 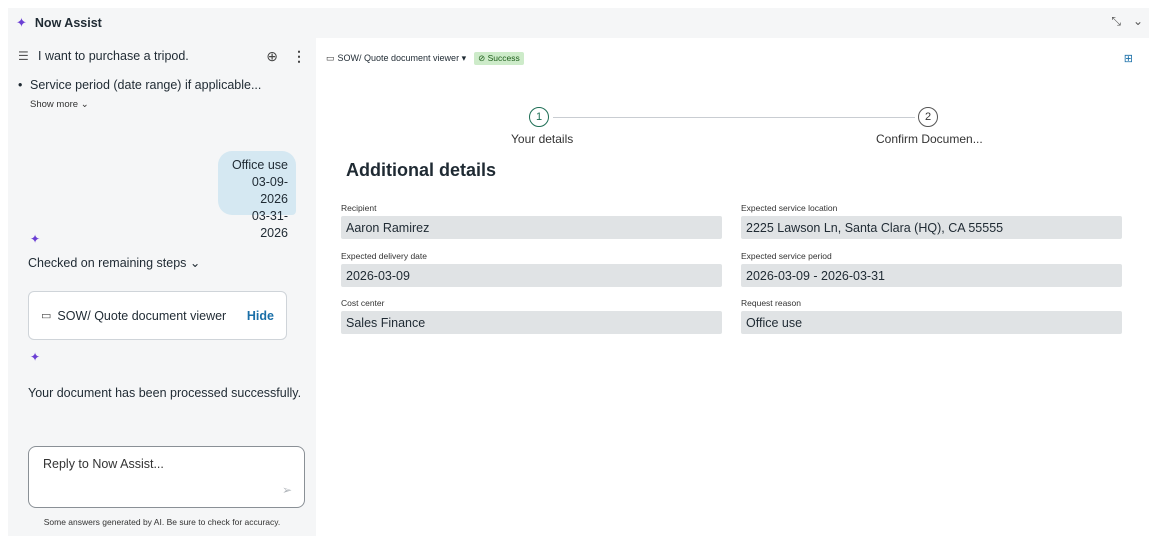 I want to click on field-value: 2026-03-09, so click(x=531, y=275).